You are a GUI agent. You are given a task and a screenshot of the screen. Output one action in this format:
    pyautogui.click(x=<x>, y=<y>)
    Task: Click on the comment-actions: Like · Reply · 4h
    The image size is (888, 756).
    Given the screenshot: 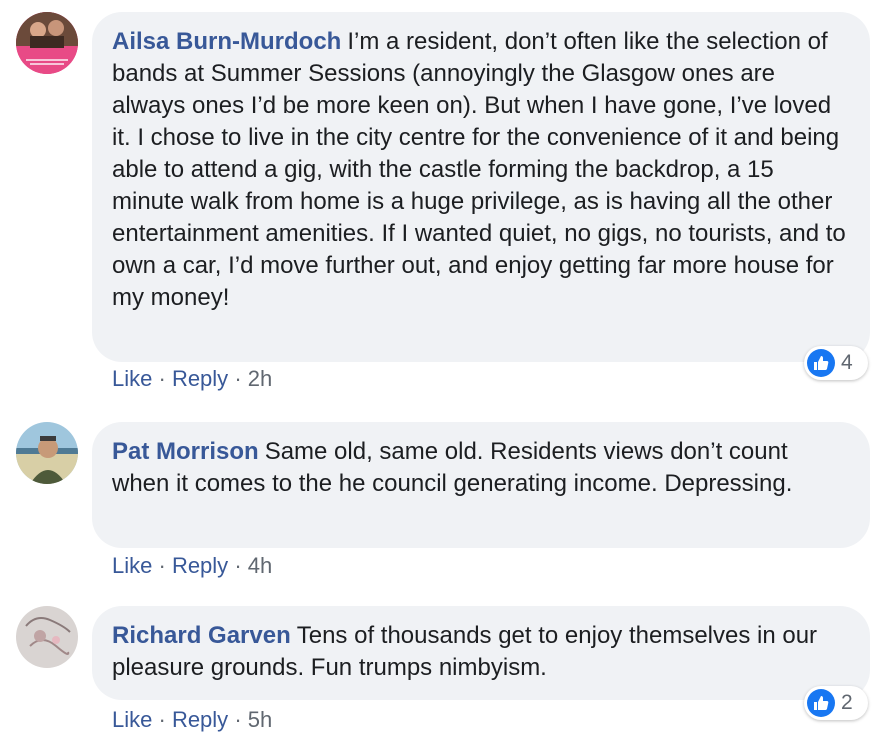 What is the action you would take?
    pyautogui.click(x=192, y=566)
    